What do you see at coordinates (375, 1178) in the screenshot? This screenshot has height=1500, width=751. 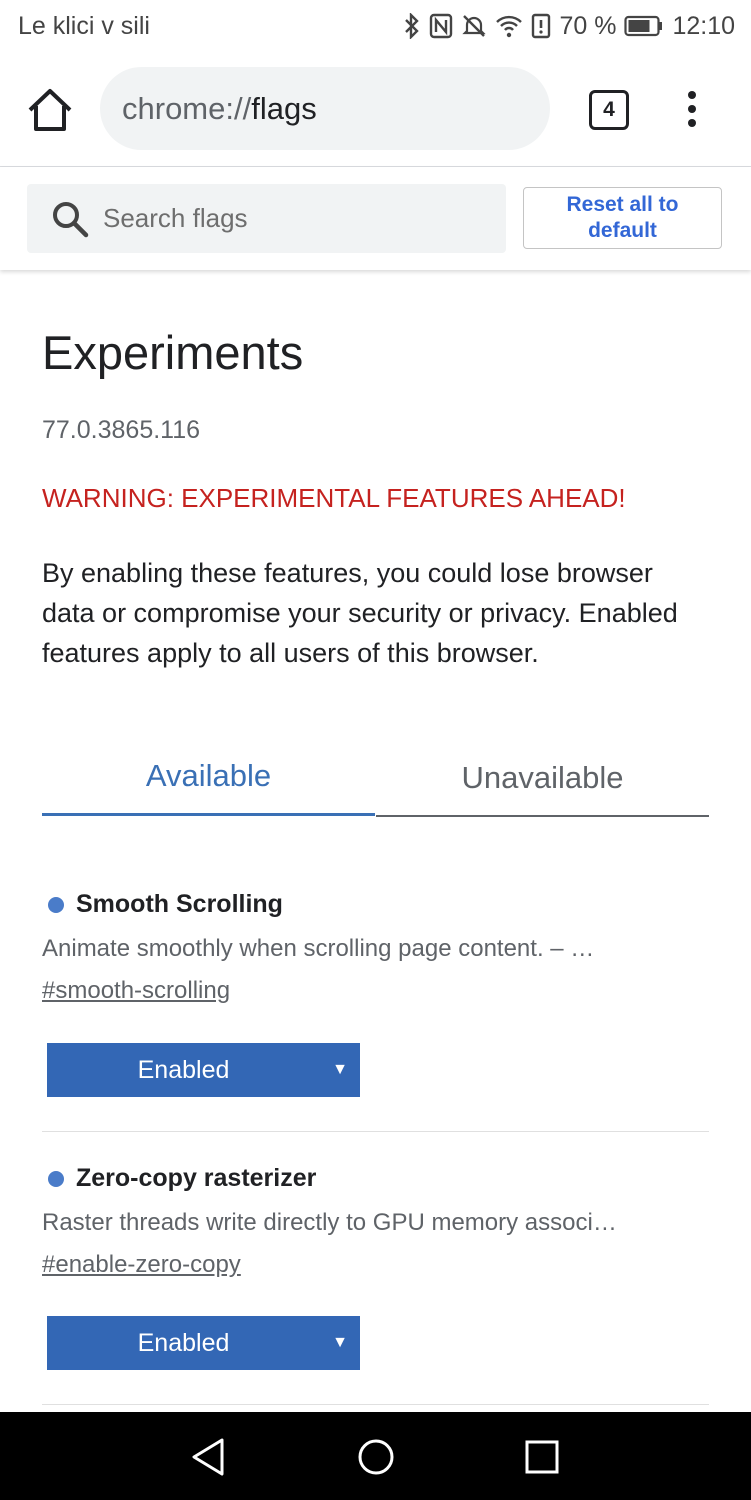 I see `flag-name-row: Zero-copy rasterizer` at bounding box center [375, 1178].